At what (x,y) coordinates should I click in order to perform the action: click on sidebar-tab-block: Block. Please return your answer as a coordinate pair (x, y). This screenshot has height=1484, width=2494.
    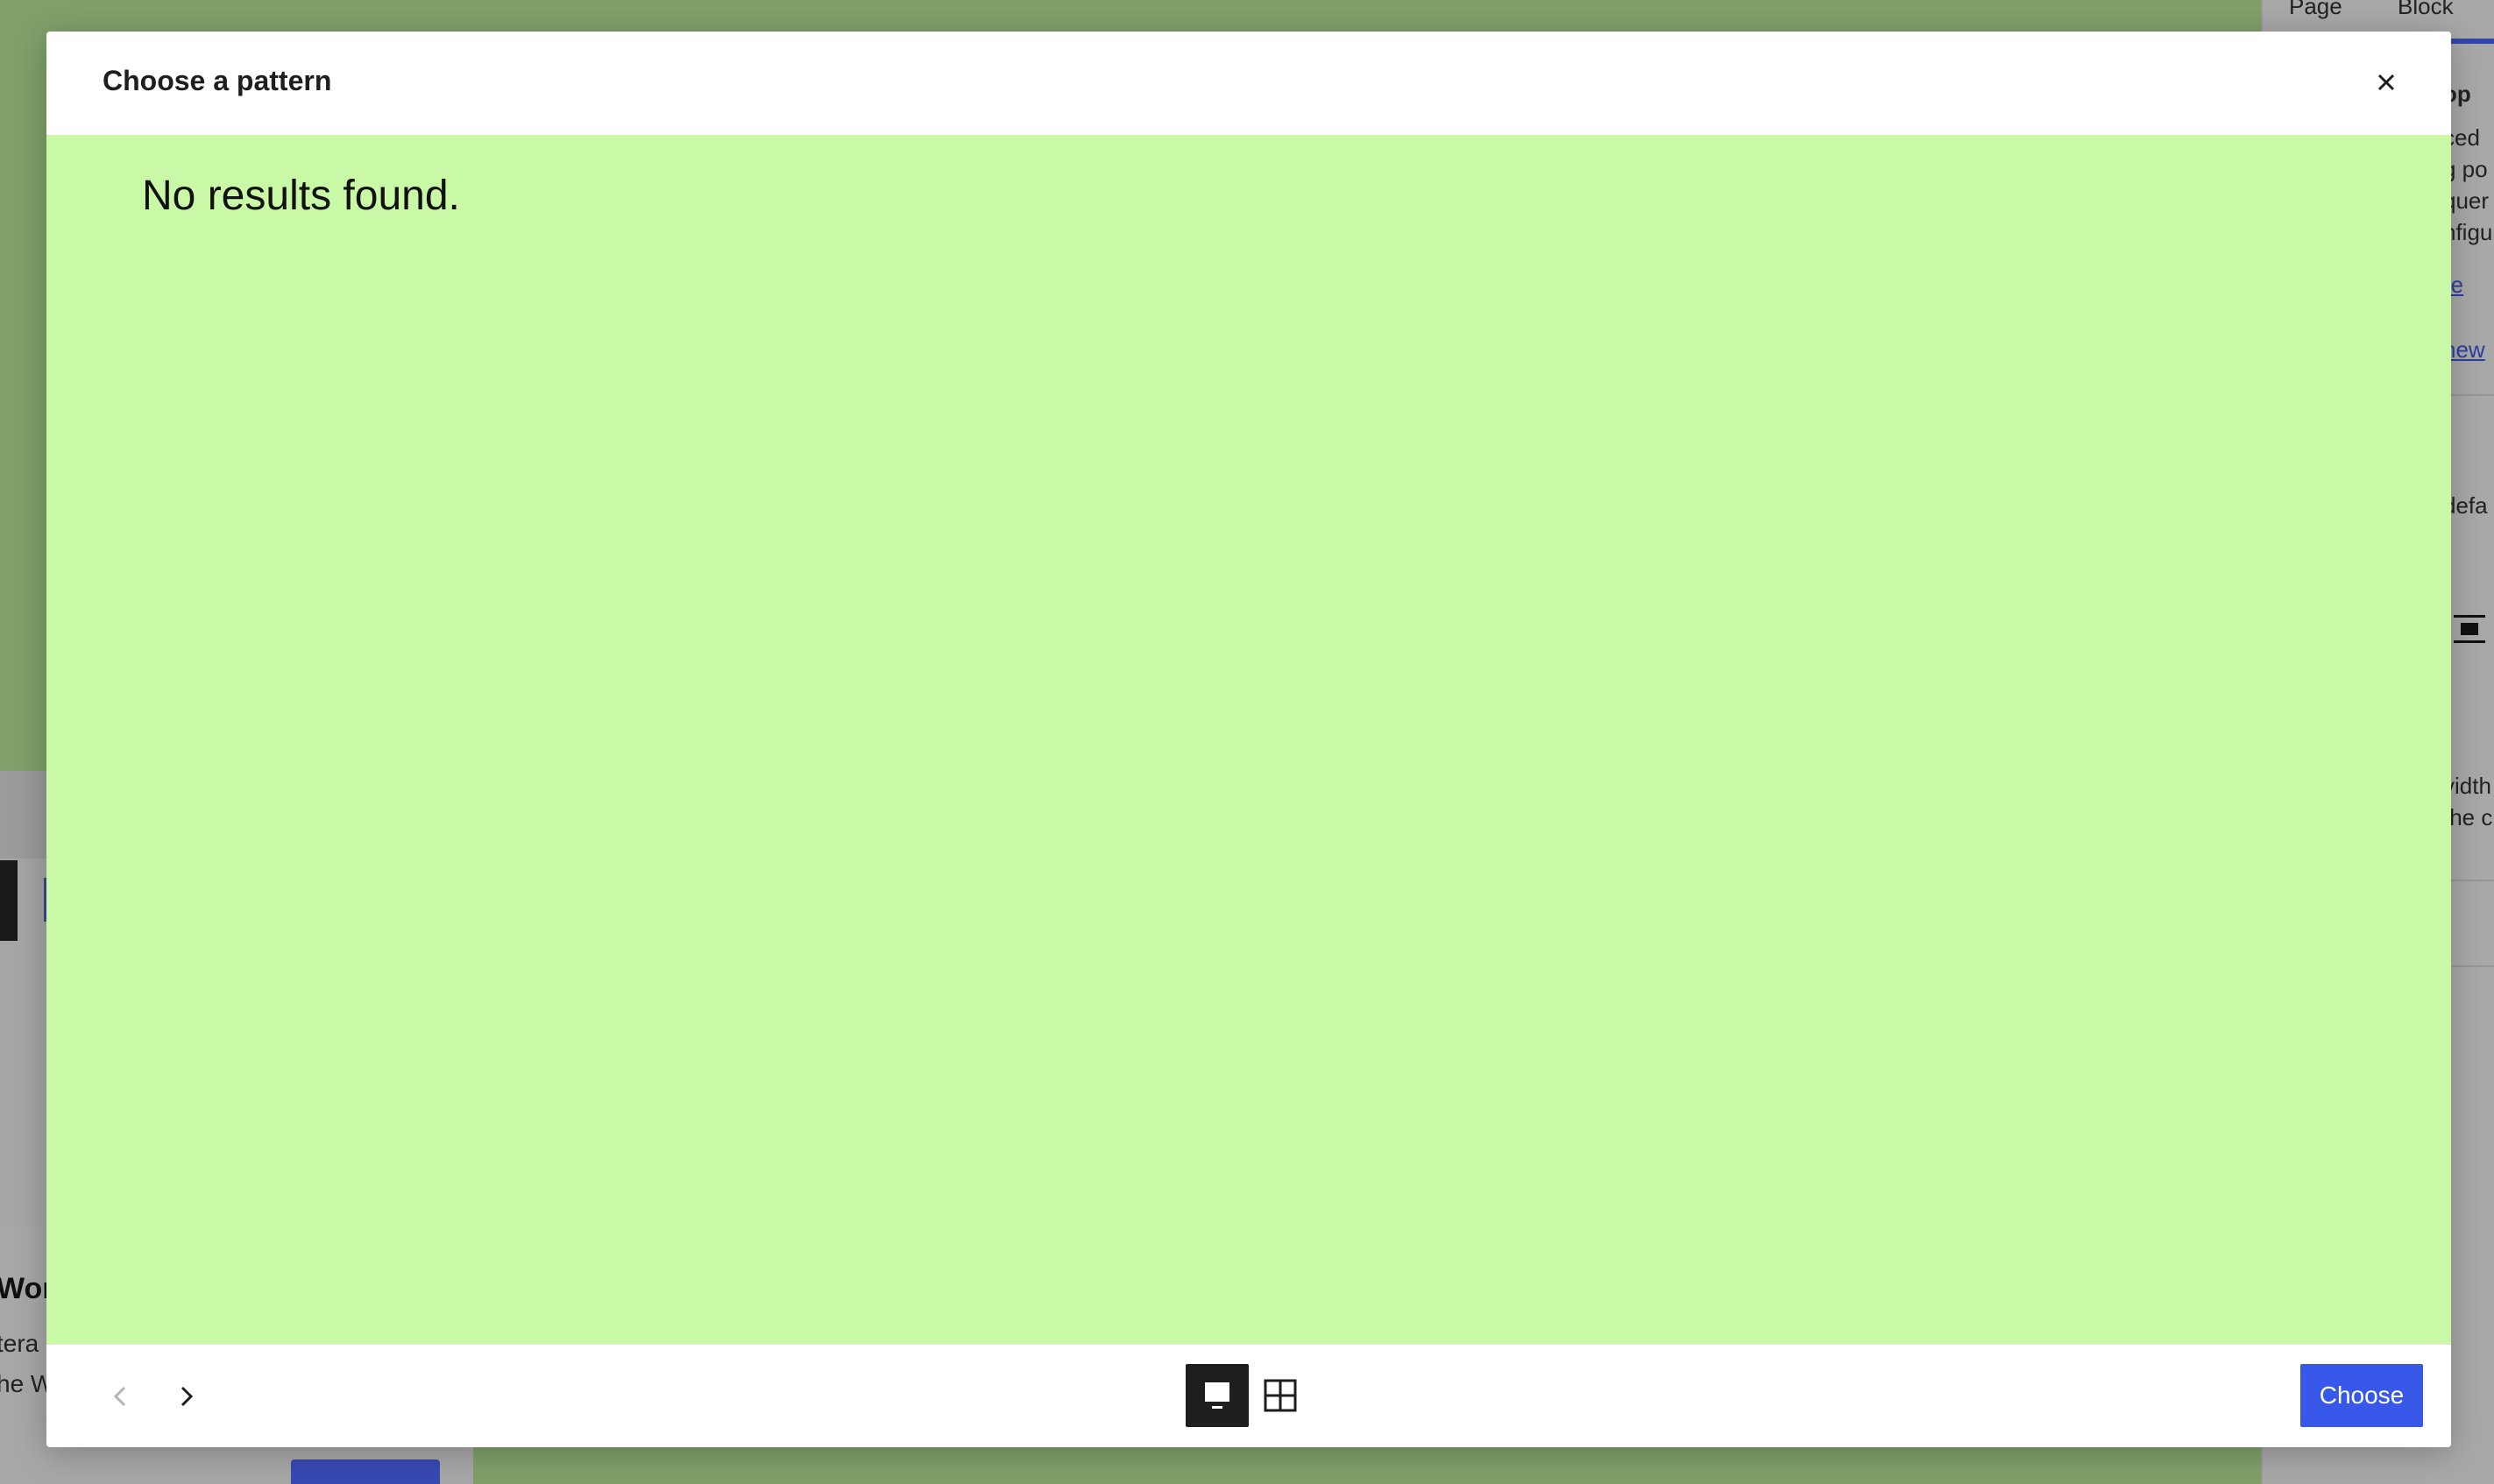
    Looking at the image, I should click on (2426, 9).